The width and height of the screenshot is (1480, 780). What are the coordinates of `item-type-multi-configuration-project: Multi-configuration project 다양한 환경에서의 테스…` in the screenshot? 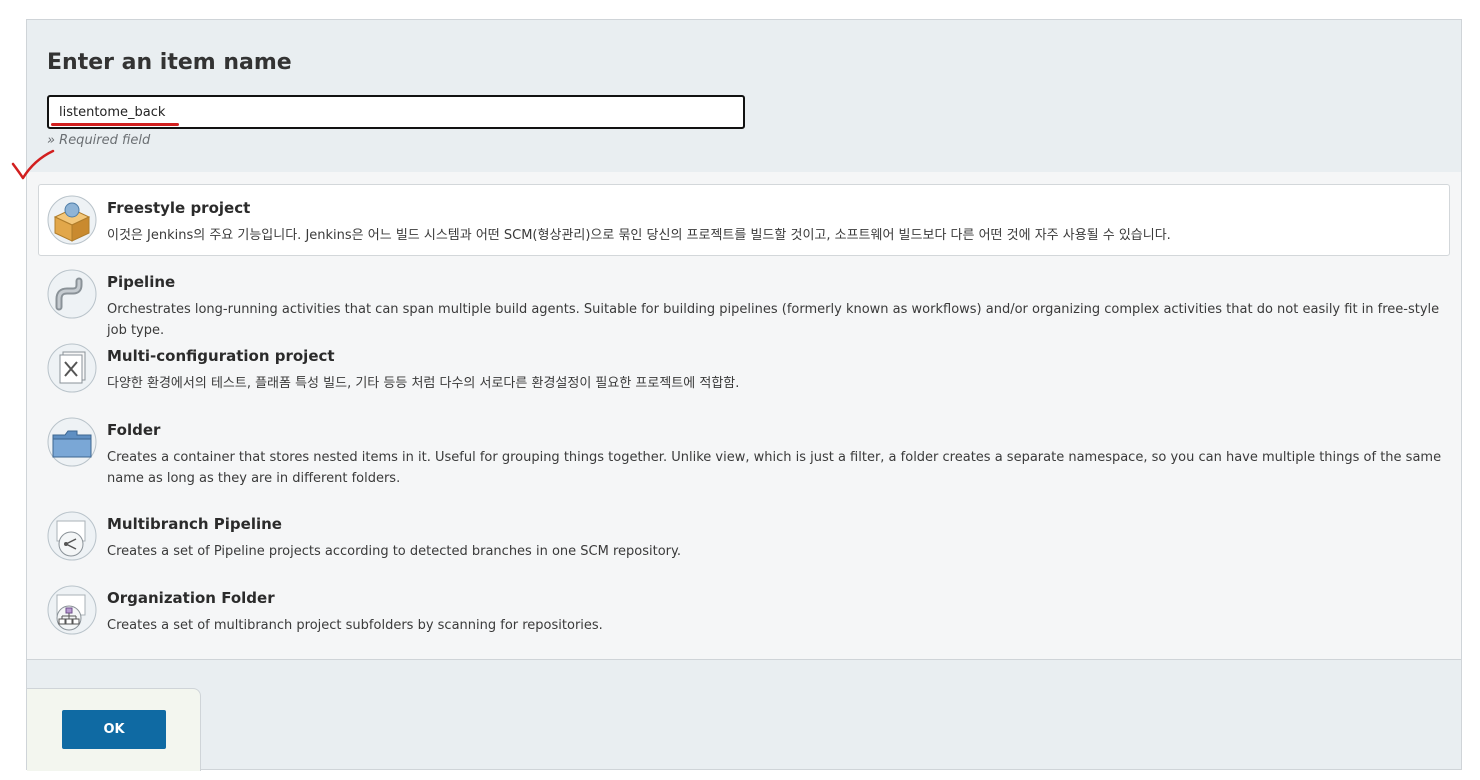 It's located at (744, 367).